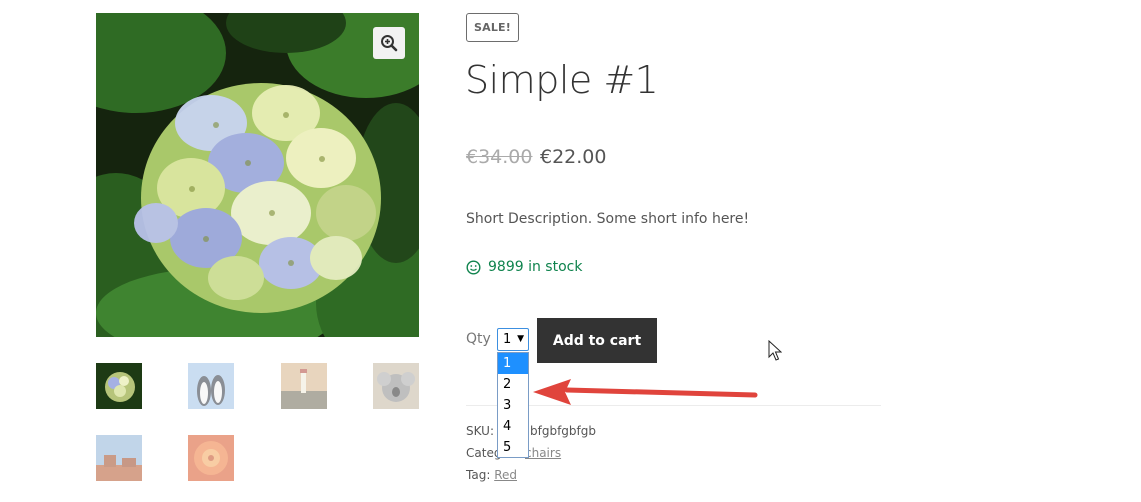  Describe the element at coordinates (507, 339) in the screenshot. I see `quantity-value: 1` at that location.